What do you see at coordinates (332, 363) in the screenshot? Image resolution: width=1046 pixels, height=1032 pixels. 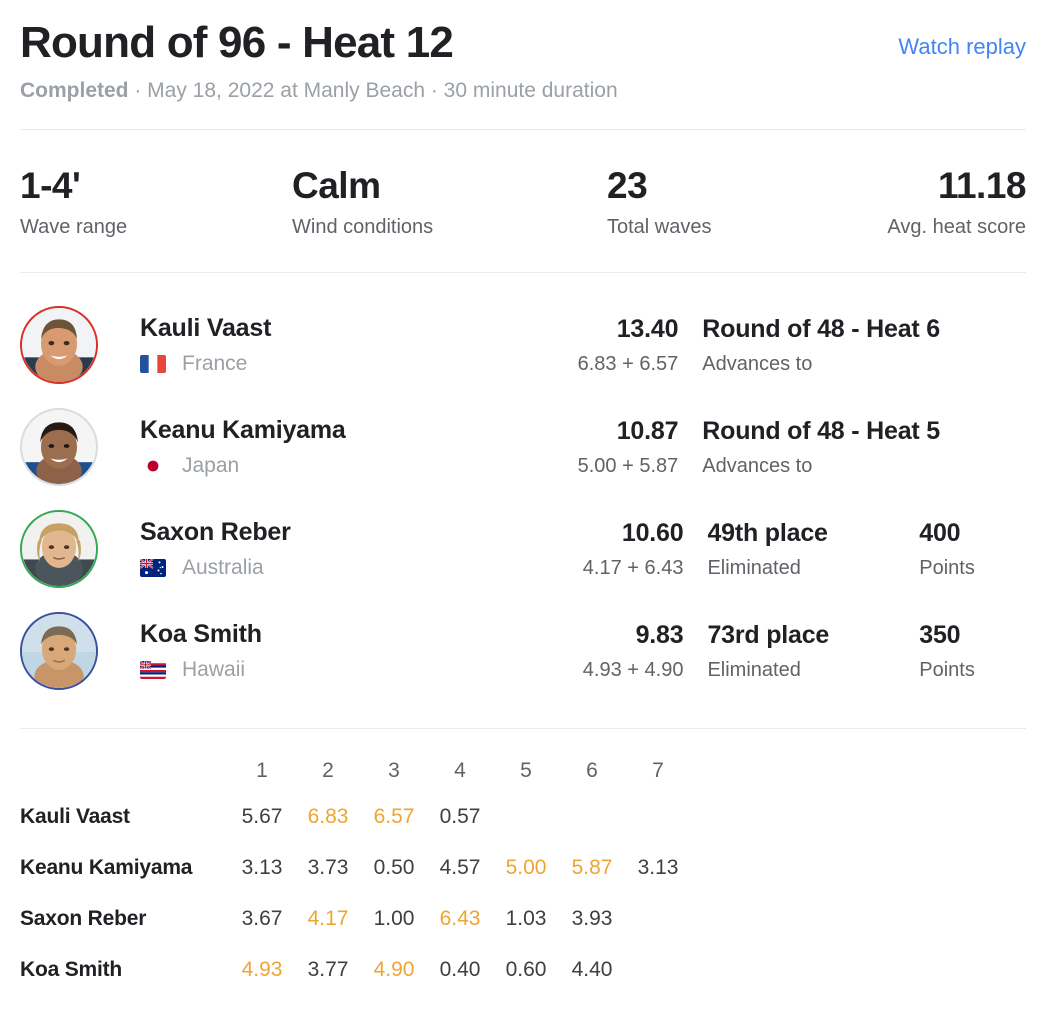 I see `country-line: France` at bounding box center [332, 363].